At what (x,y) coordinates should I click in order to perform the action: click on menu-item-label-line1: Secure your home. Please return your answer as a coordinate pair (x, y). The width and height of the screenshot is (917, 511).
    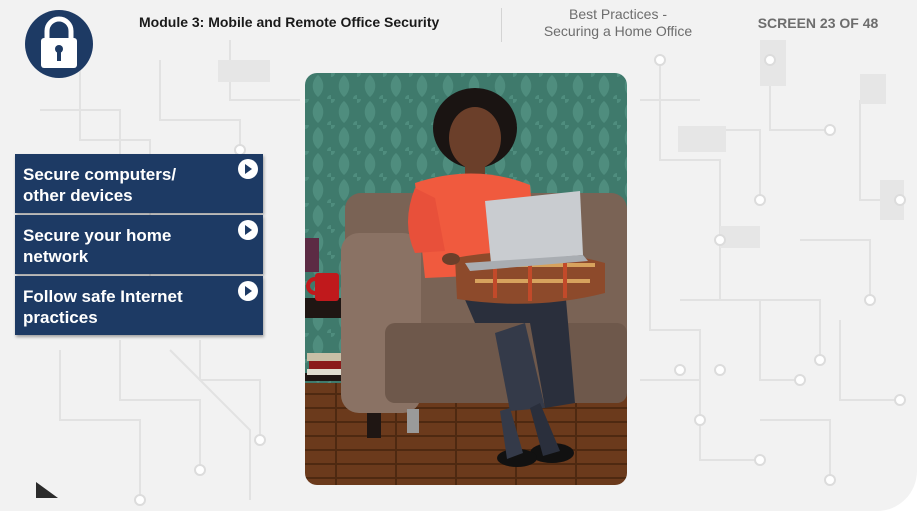
    Looking at the image, I should click on (97, 235).